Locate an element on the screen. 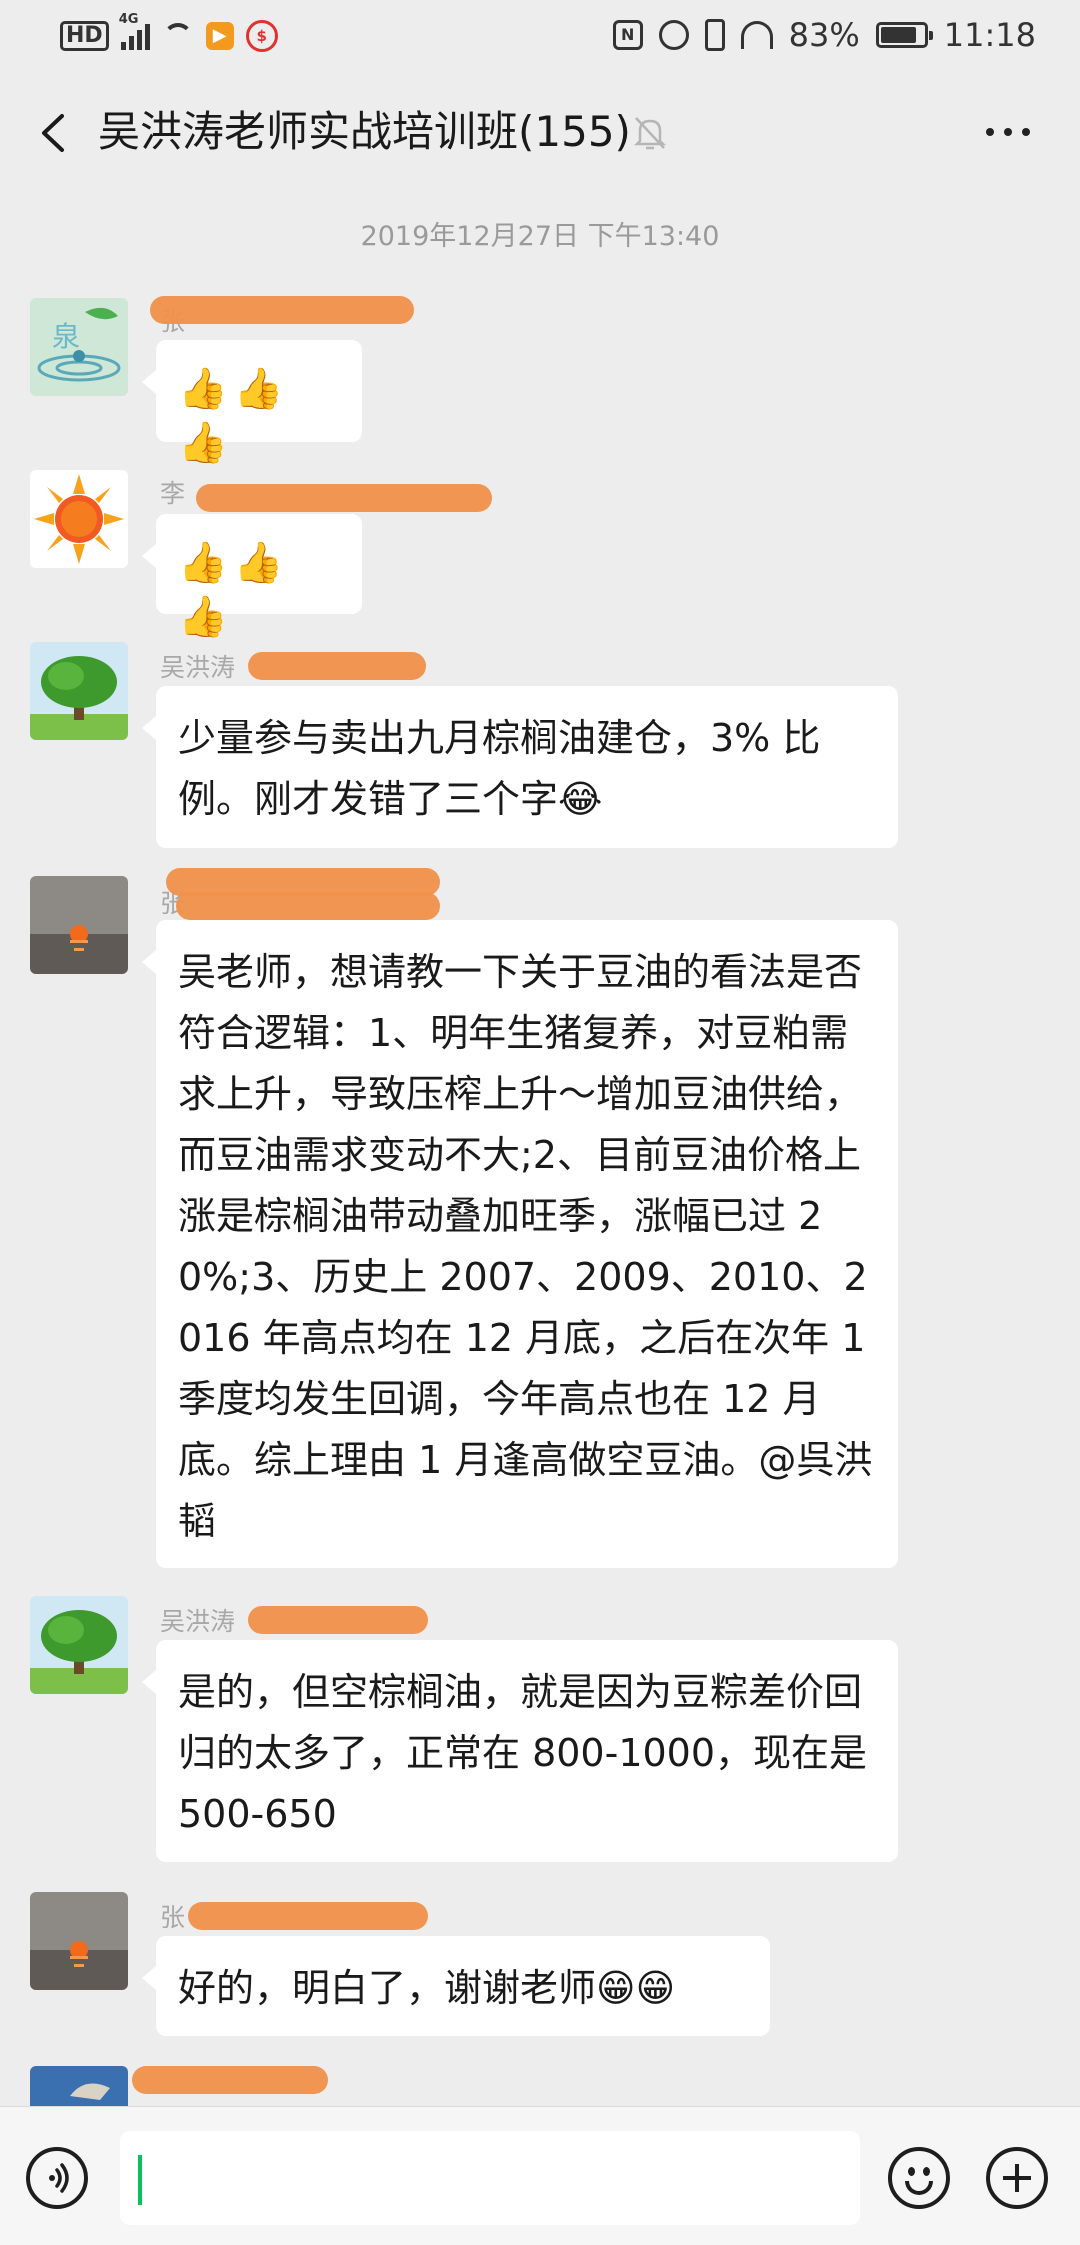 The width and height of the screenshot is (1080, 2245). wifi-icon is located at coordinates (178, 36).